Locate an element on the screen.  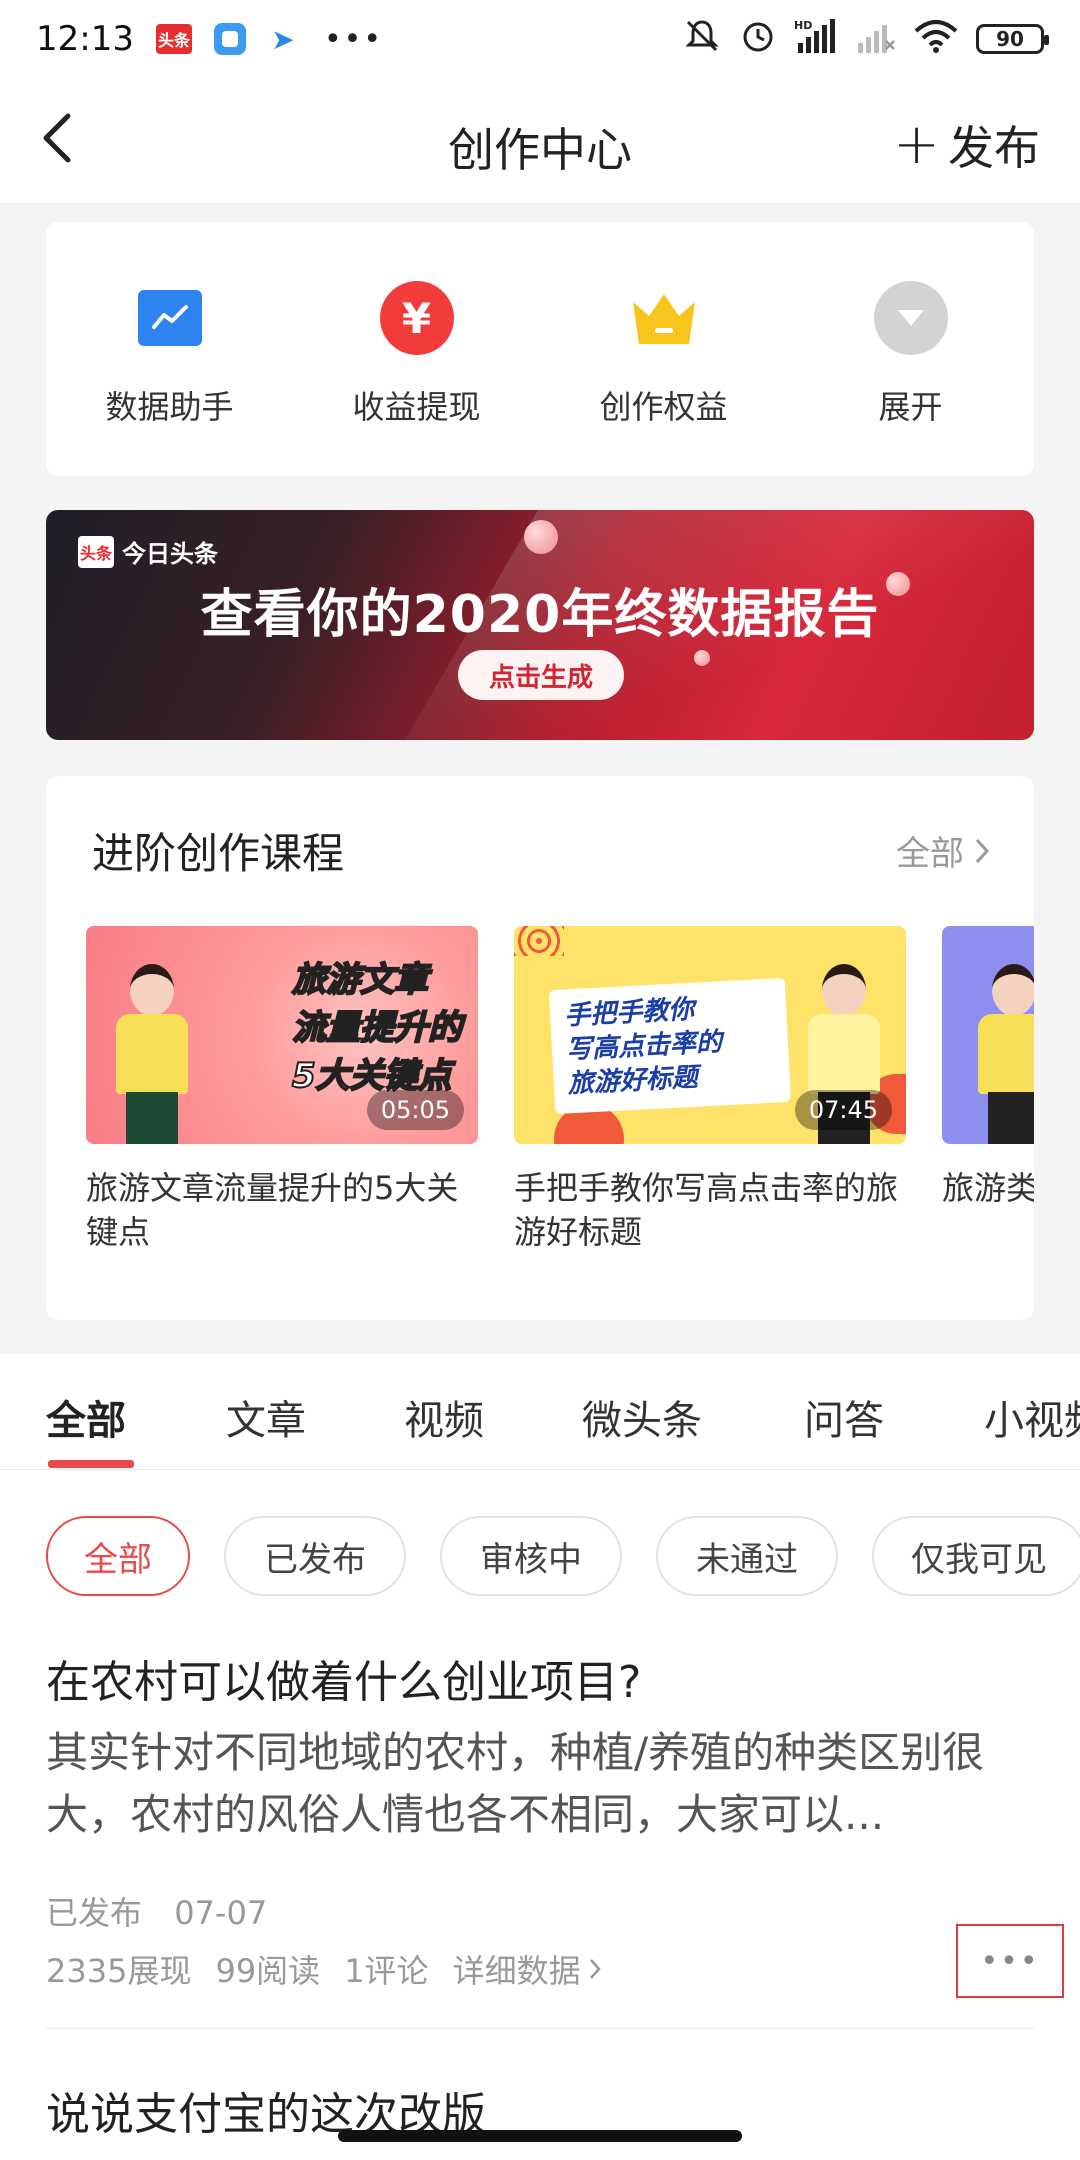
plus-icon: + is located at coordinates (916, 144).